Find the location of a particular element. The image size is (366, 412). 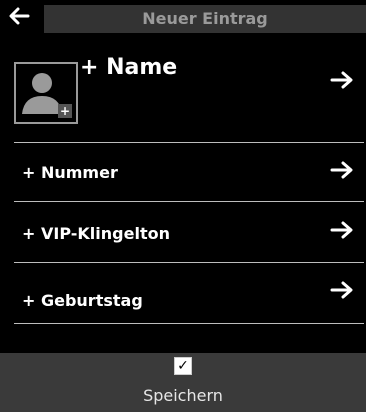

row-label: + VIP-Klingelton is located at coordinates (96, 233).